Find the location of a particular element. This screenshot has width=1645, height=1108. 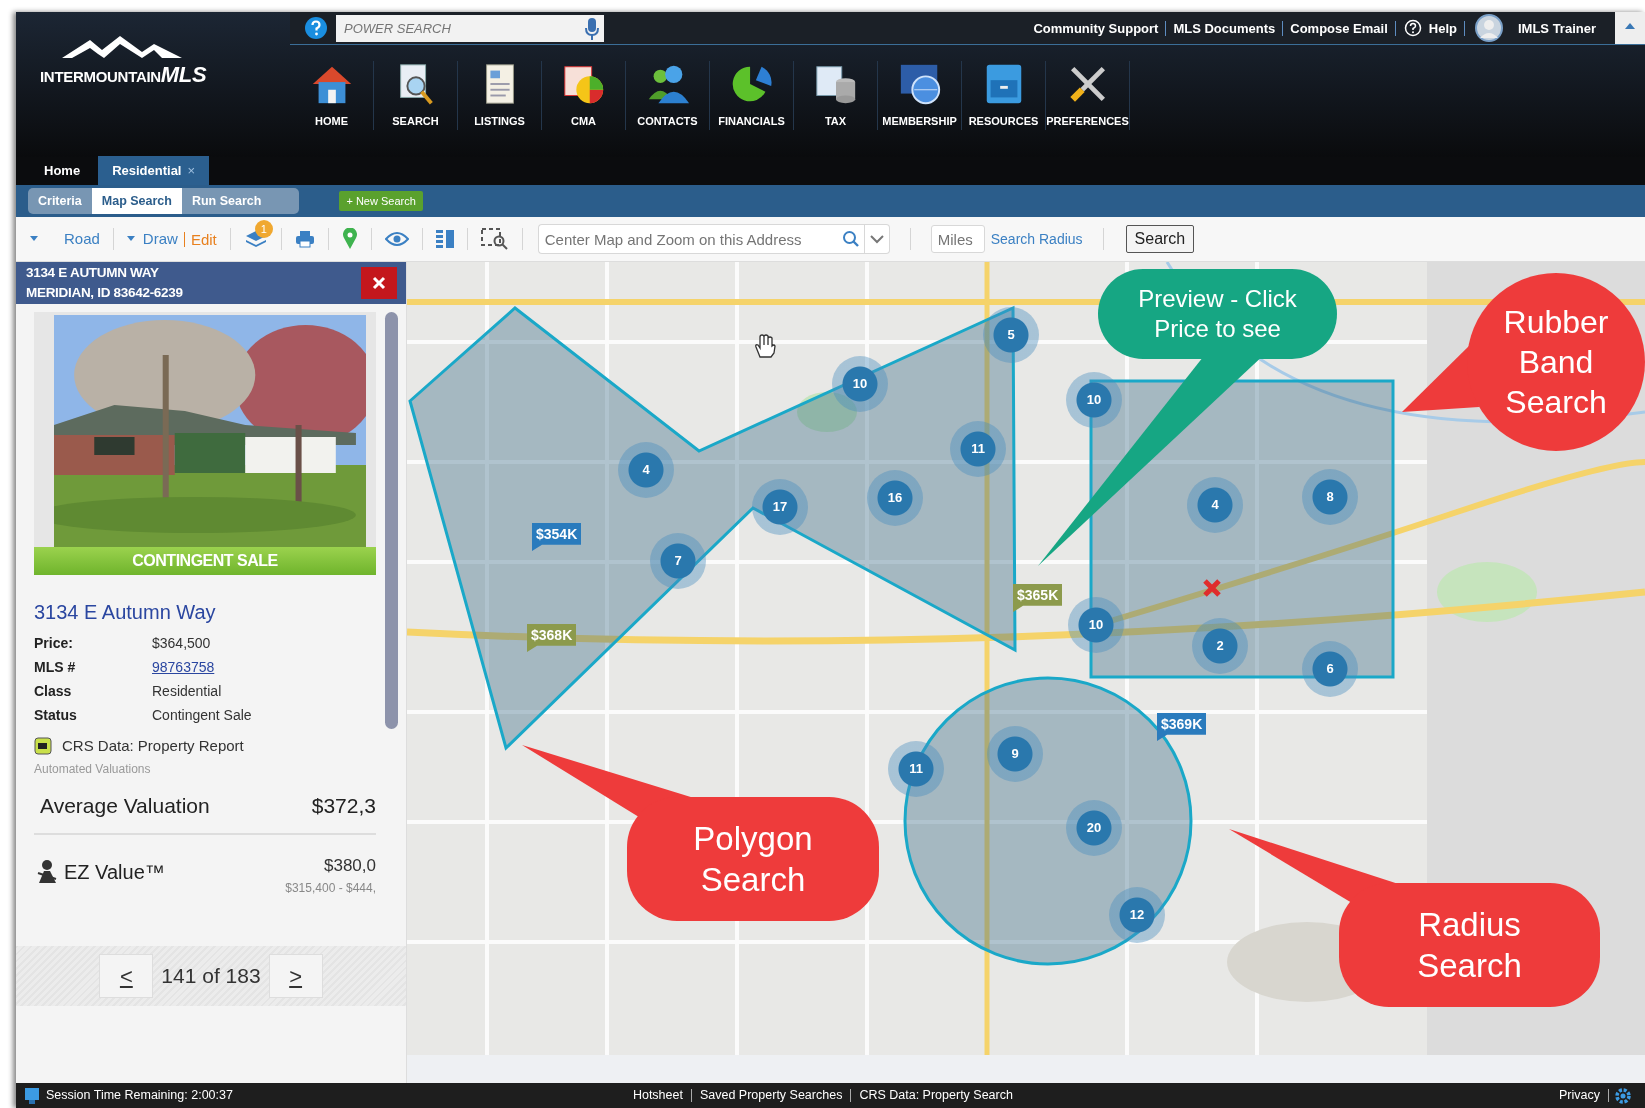

collapse-button is located at coordinates (1630, 28).